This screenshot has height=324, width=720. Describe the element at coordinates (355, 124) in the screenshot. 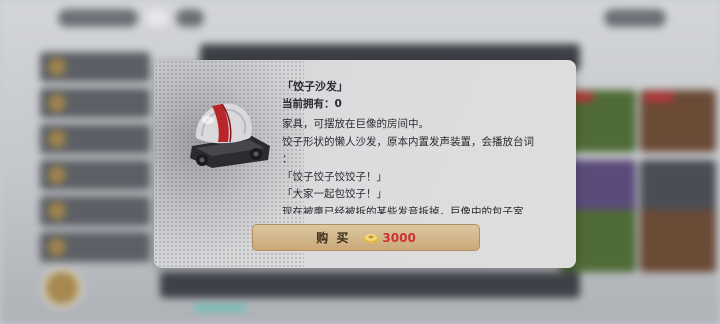

I see `description-line: 家具，可摆放在巨像的房间中。` at that location.